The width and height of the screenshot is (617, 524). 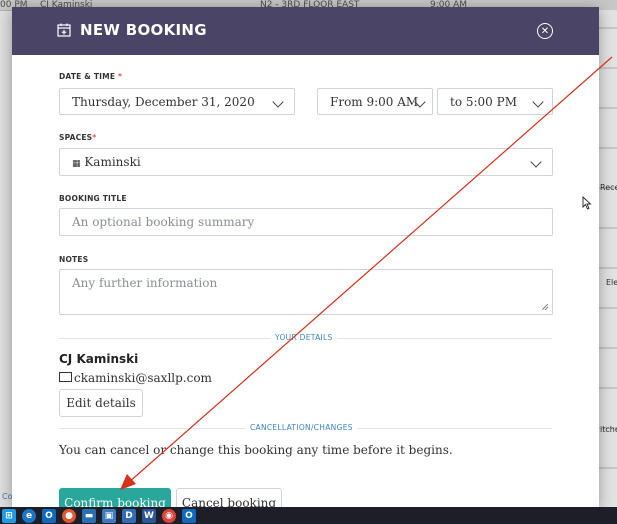 What do you see at coordinates (306, 292) in the screenshot?
I see `notes-textarea: Any further information` at bounding box center [306, 292].